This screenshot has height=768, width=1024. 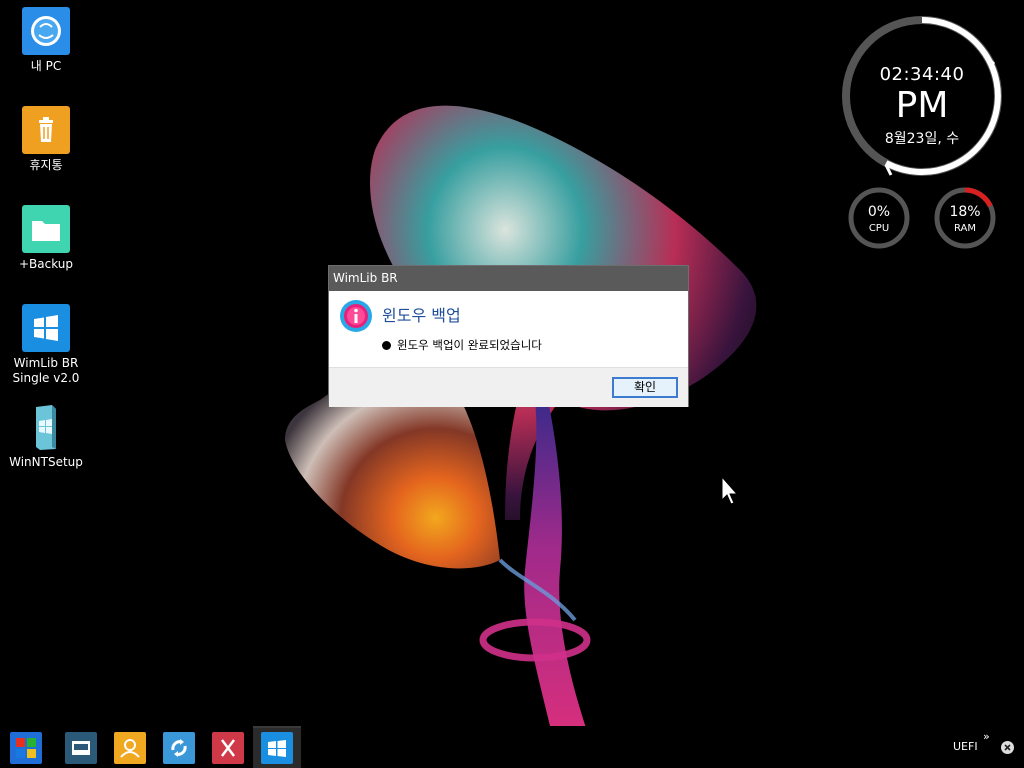 I want to click on tray-boot-mode: UEFI, so click(x=965, y=746).